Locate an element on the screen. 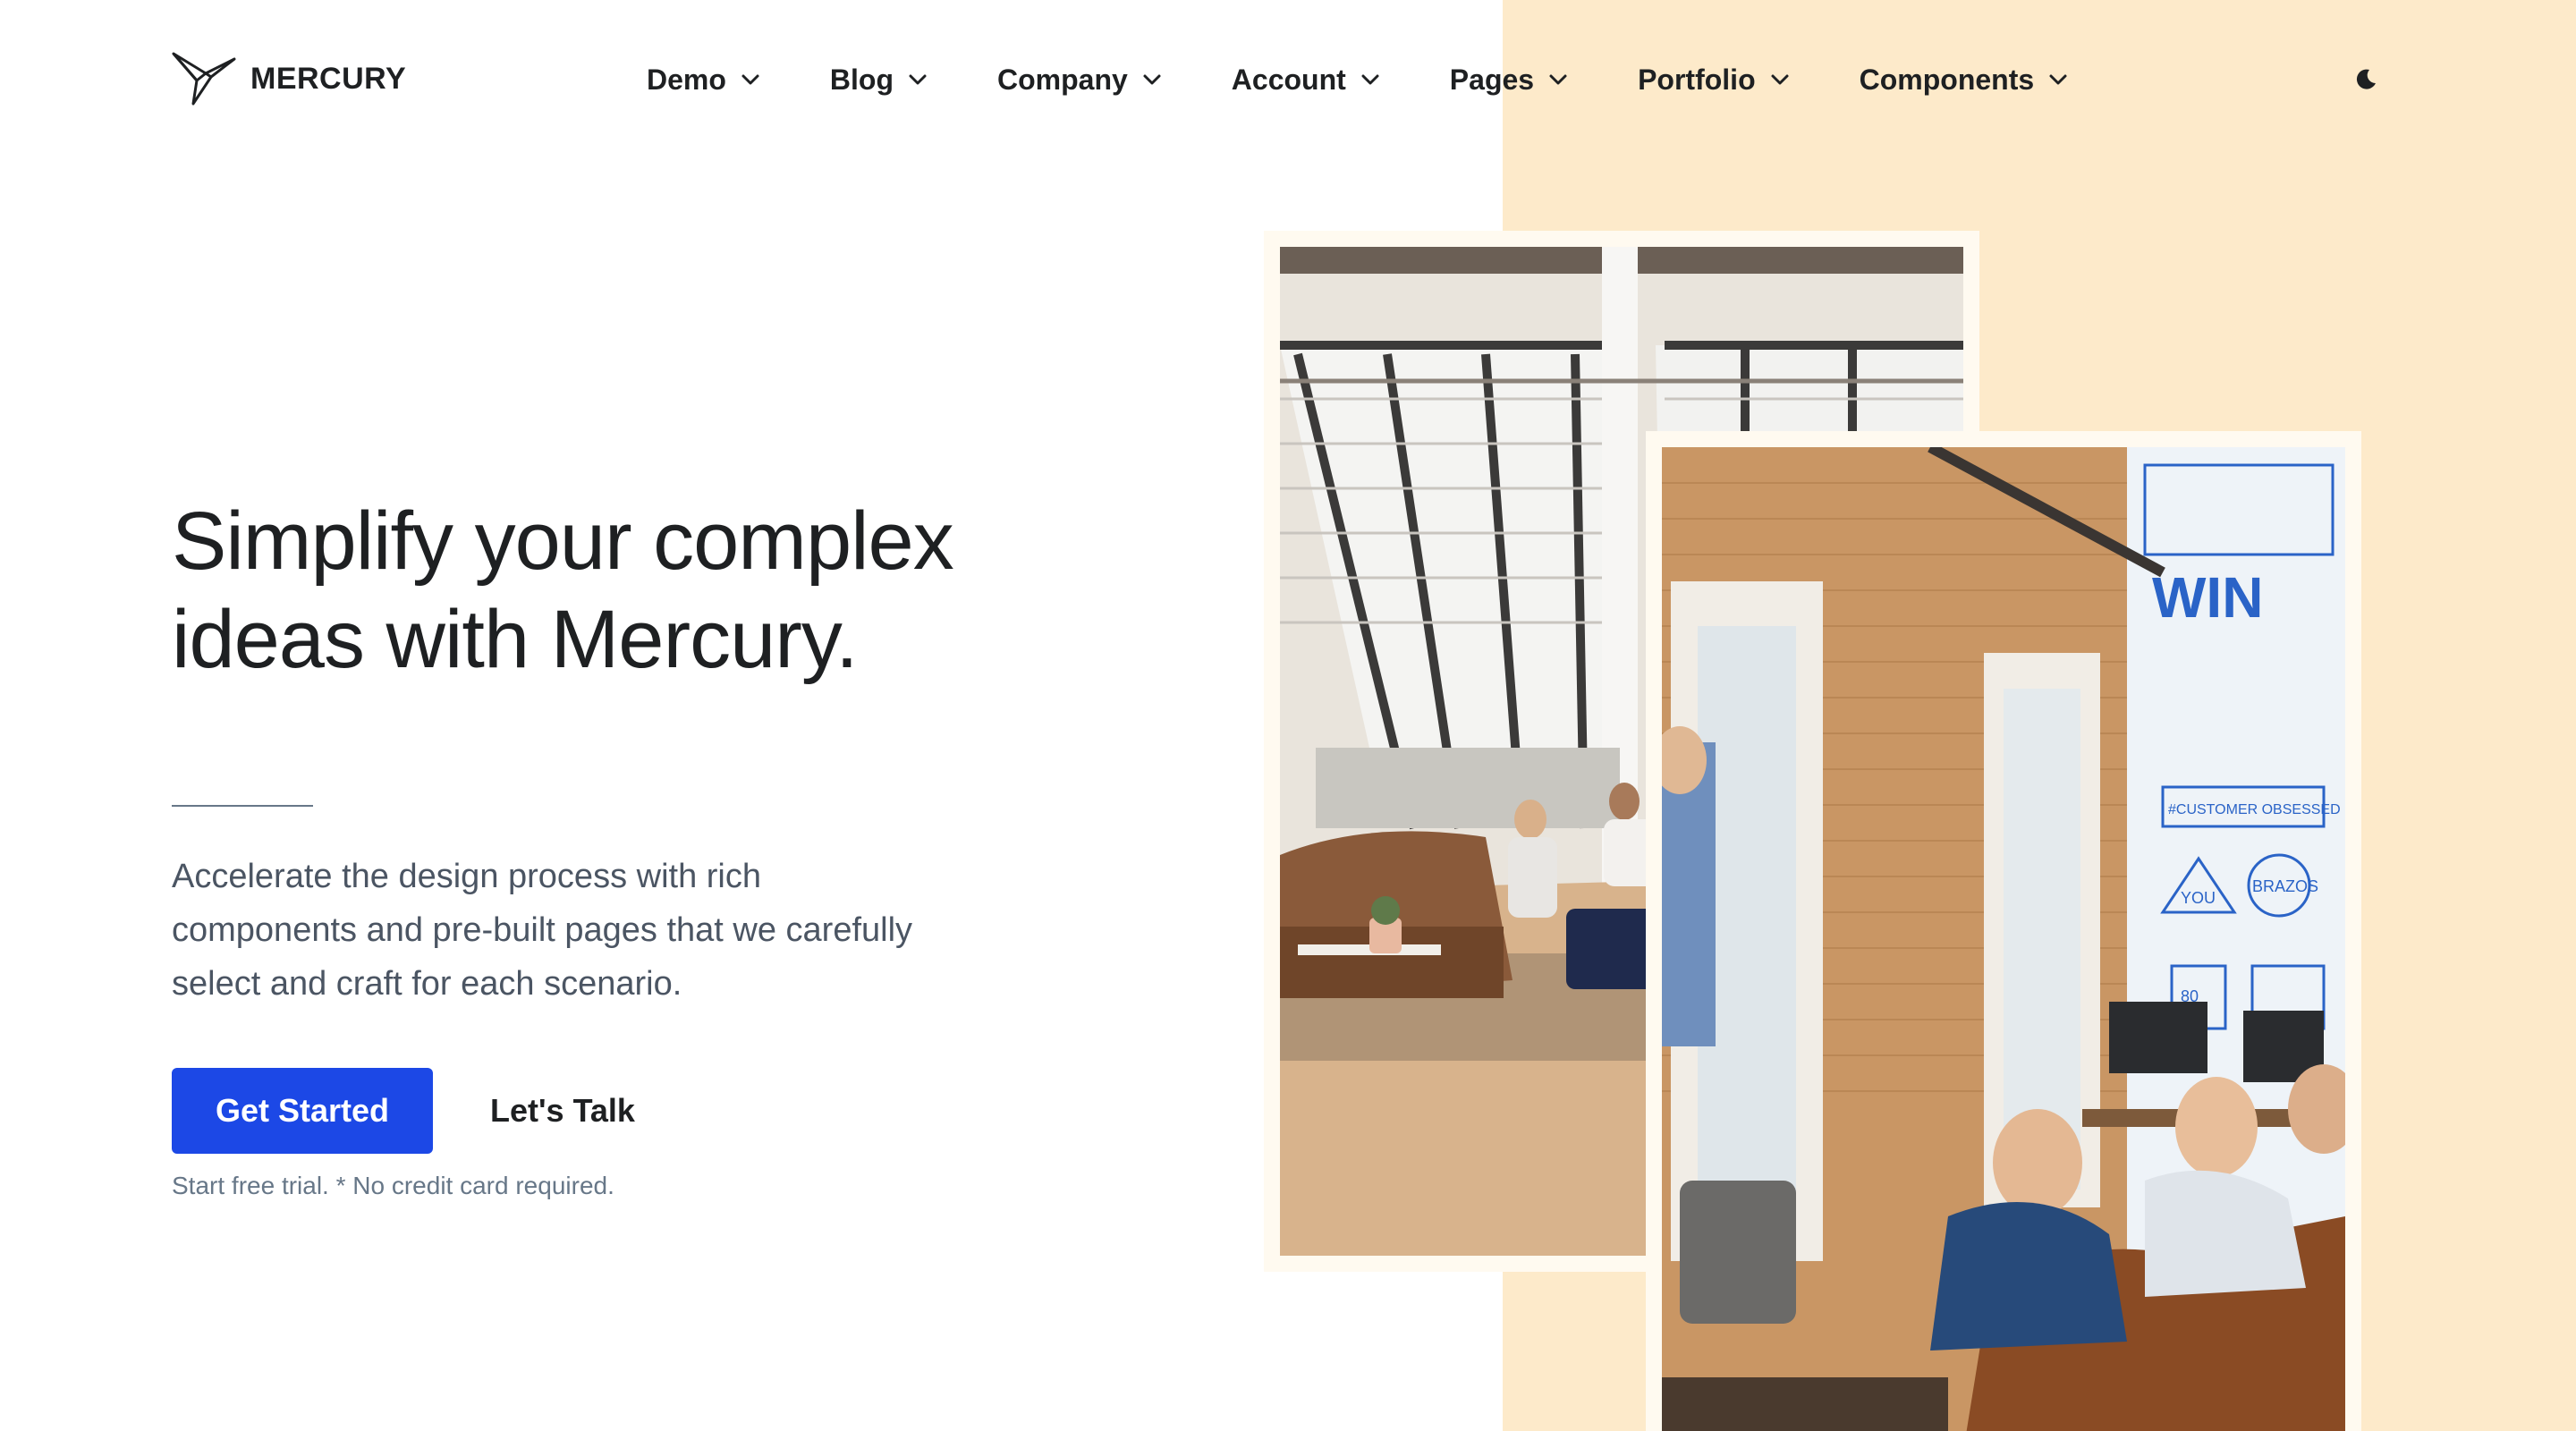  hero-lead-line-3: select and craft for each scenario. is located at coordinates (427, 984).